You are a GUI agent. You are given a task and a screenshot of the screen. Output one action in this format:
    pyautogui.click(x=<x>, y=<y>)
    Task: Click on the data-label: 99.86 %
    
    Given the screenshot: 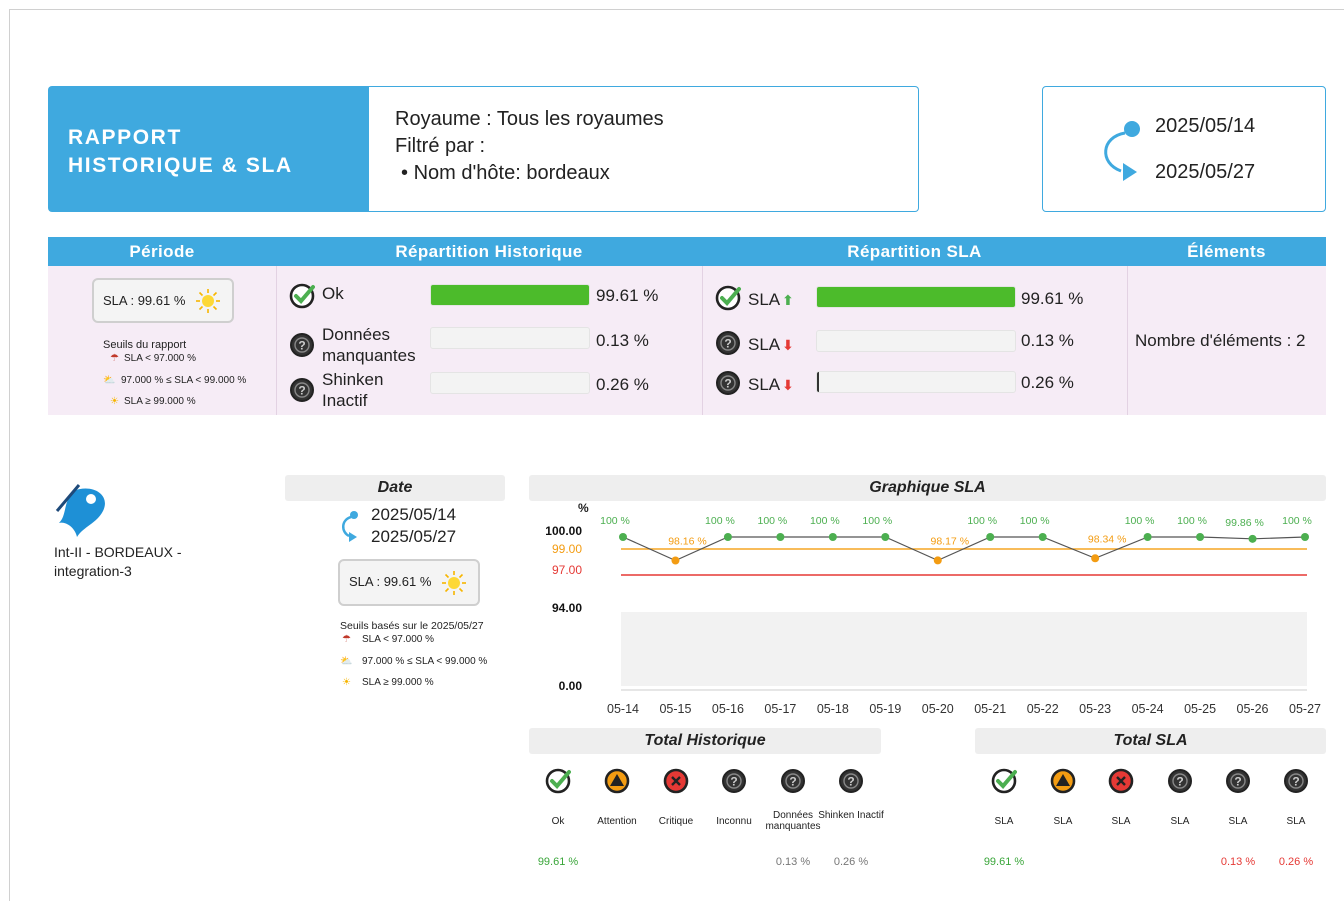 What is the action you would take?
    pyautogui.click(x=1244, y=523)
    